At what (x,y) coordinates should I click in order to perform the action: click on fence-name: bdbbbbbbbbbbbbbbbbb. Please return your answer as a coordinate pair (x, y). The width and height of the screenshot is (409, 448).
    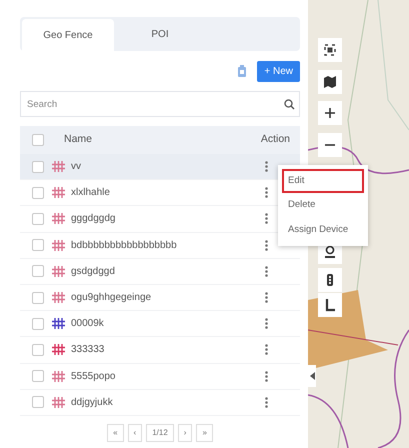
    Looking at the image, I should click on (124, 245).